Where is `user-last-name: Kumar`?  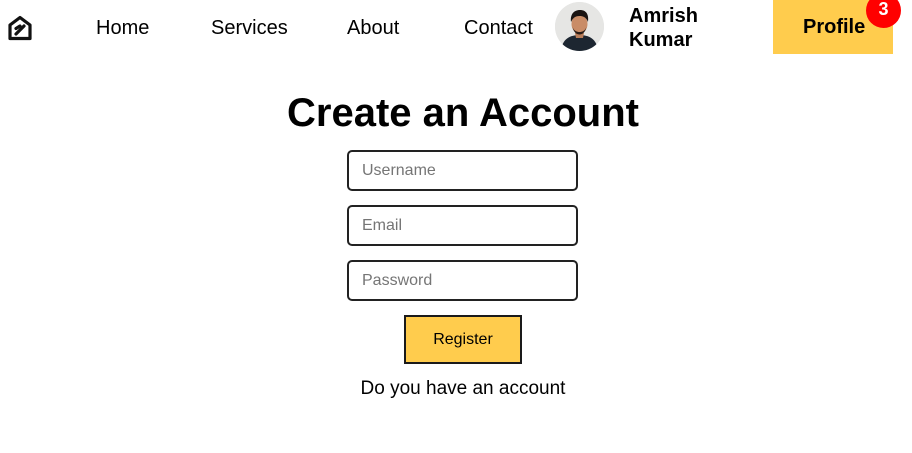
user-last-name: Kumar is located at coordinates (661, 40).